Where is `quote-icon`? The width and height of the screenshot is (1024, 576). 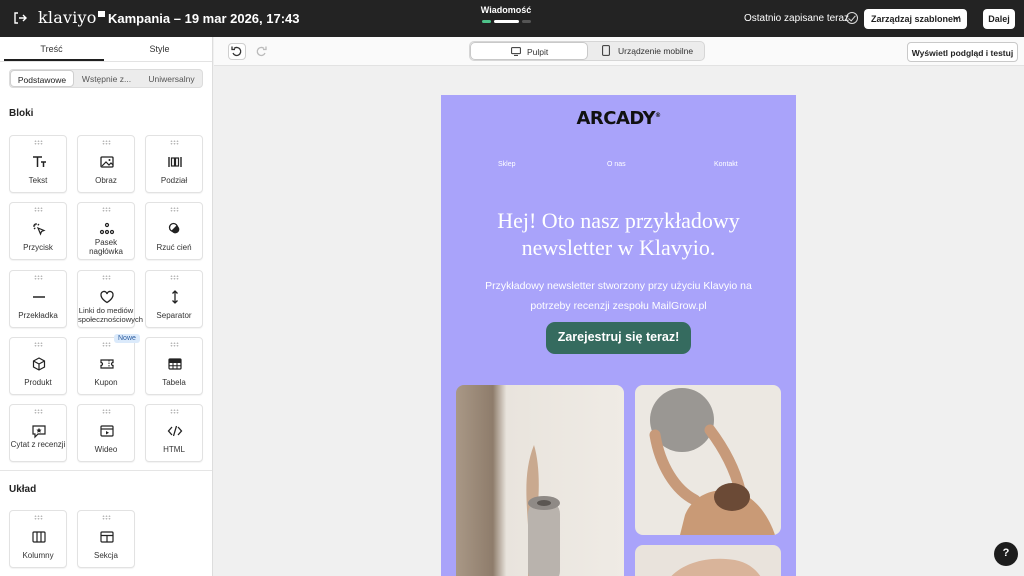
quote-icon is located at coordinates (39, 432).